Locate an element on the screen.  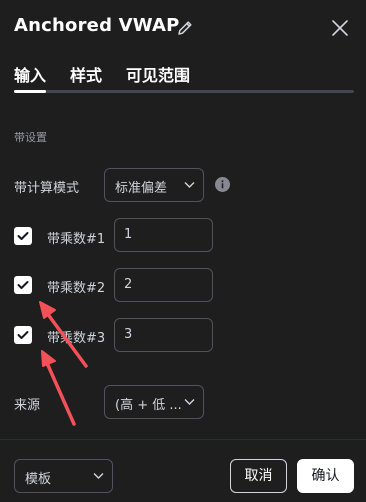
band-2-multiplier-input: 2 is located at coordinates (163, 285).